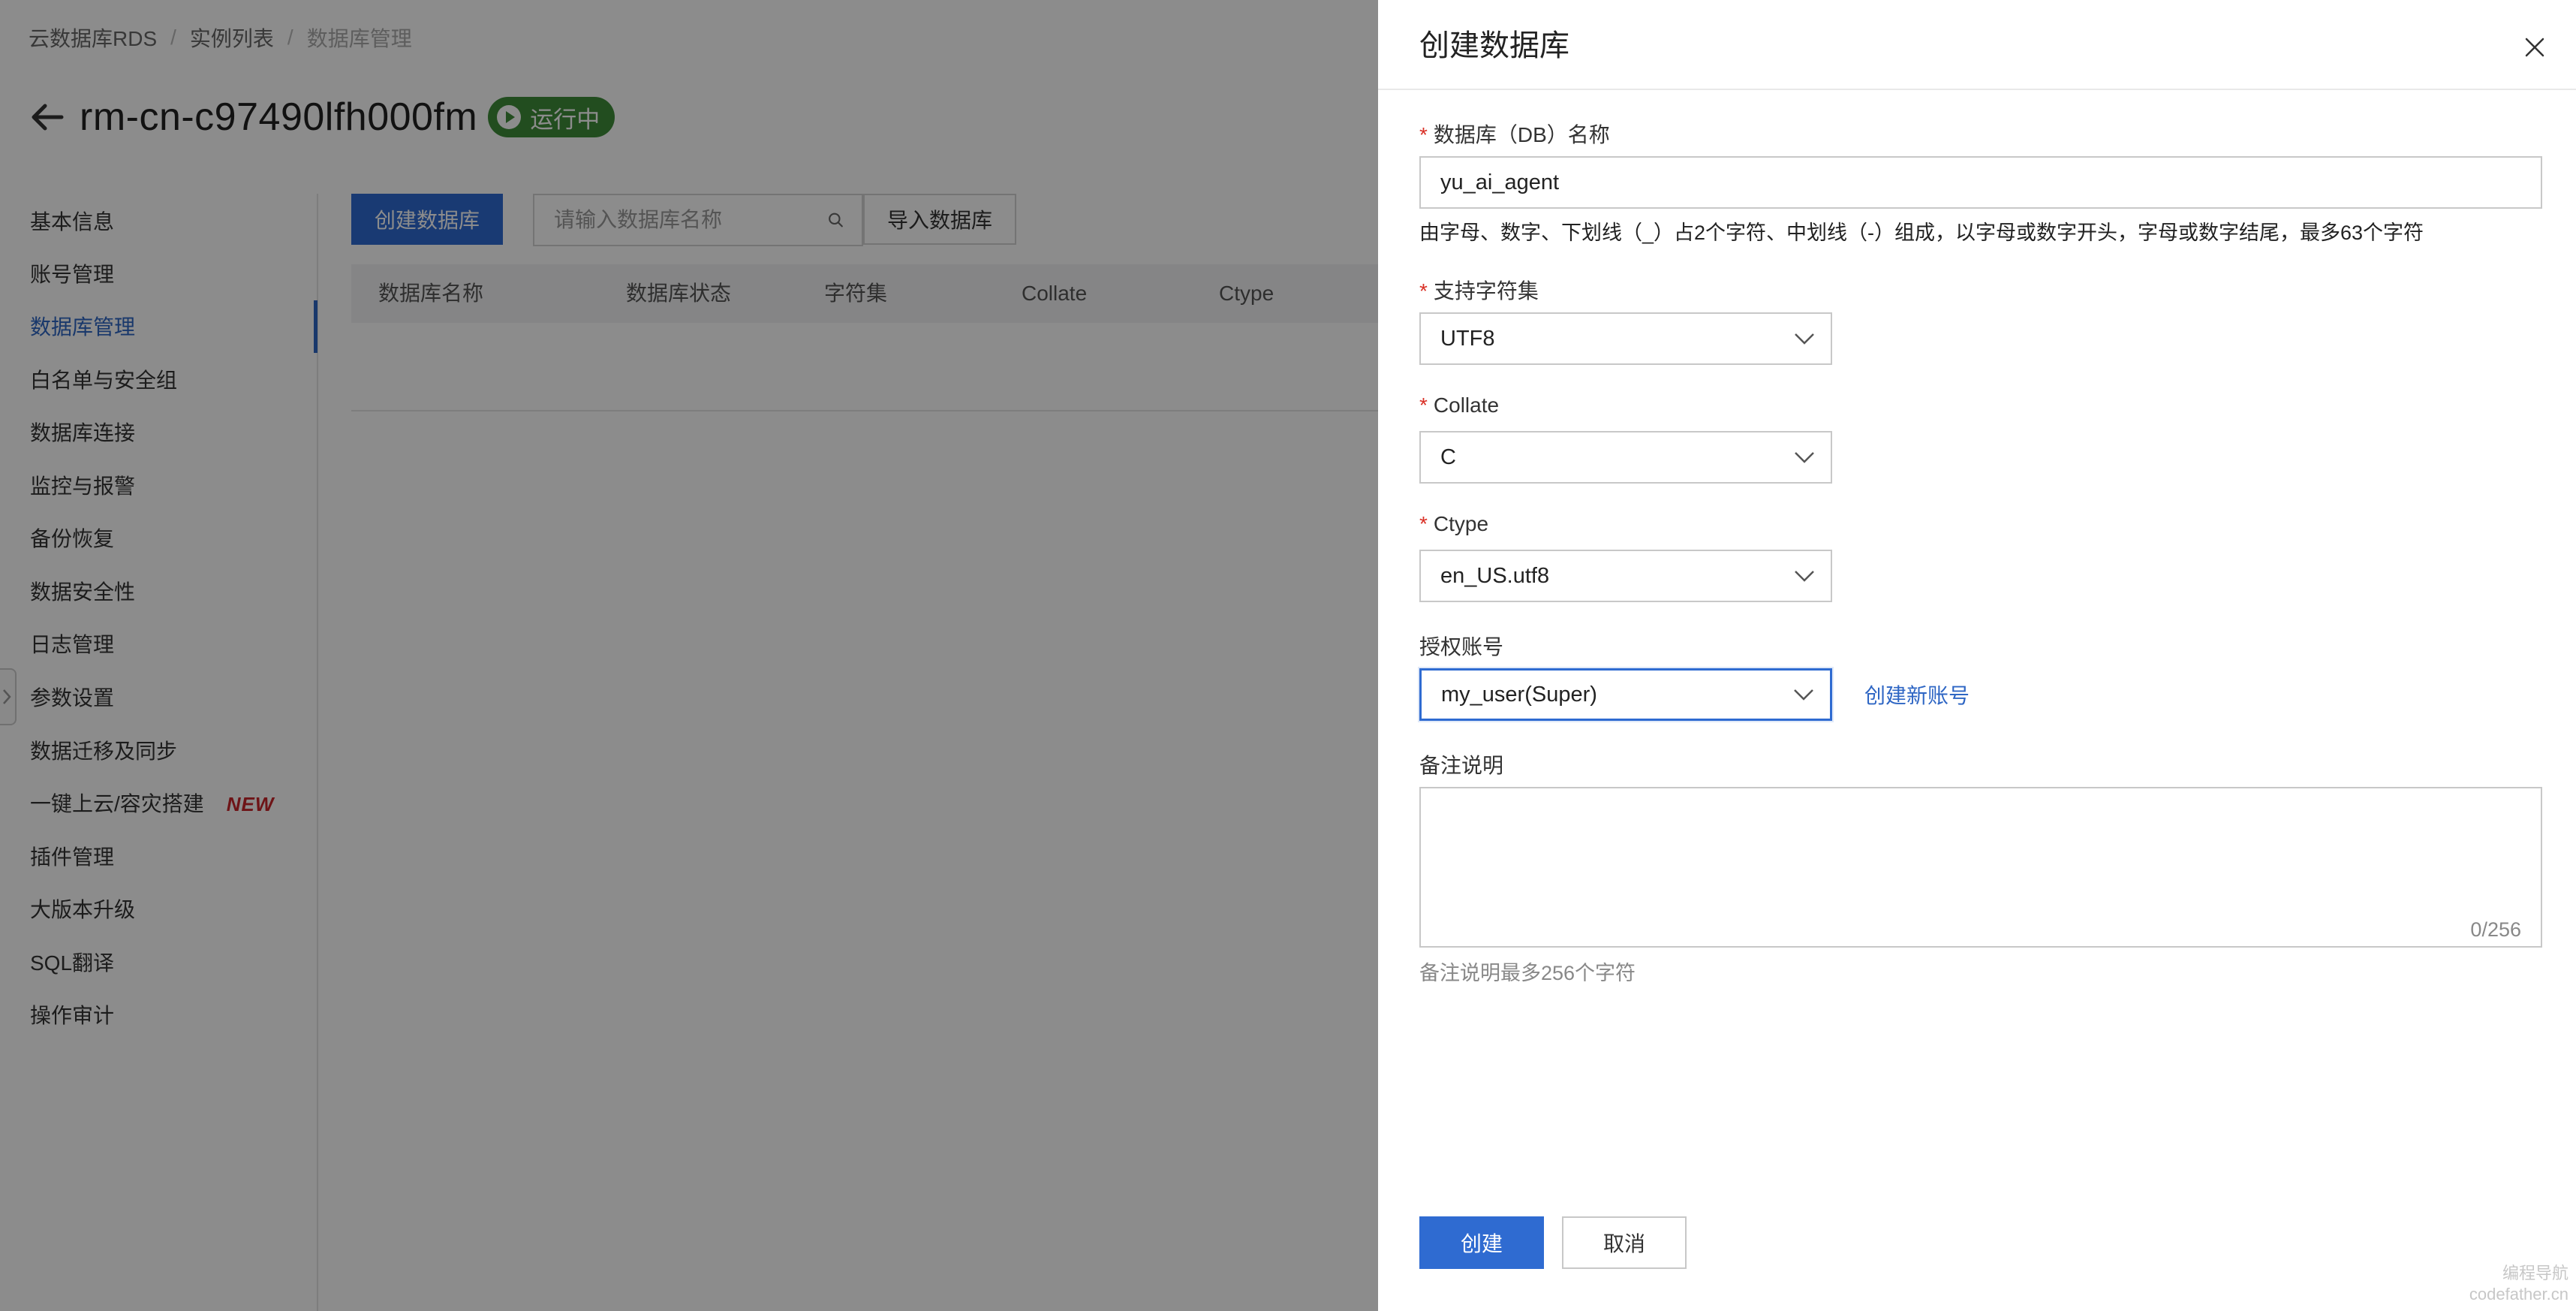 Image resolution: width=2576 pixels, height=1311 pixels. I want to click on charset-label: * 支持字符集, so click(1479, 290).